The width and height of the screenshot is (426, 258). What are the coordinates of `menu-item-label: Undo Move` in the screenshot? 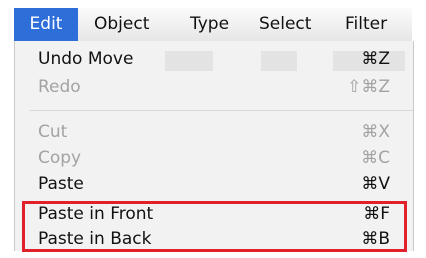 It's located at (86, 59).